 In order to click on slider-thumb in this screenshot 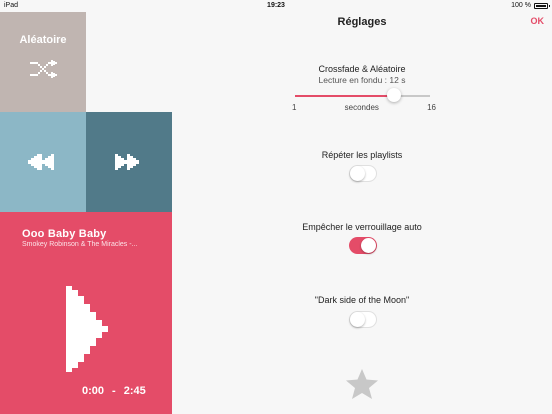, I will do `click(394, 95)`.